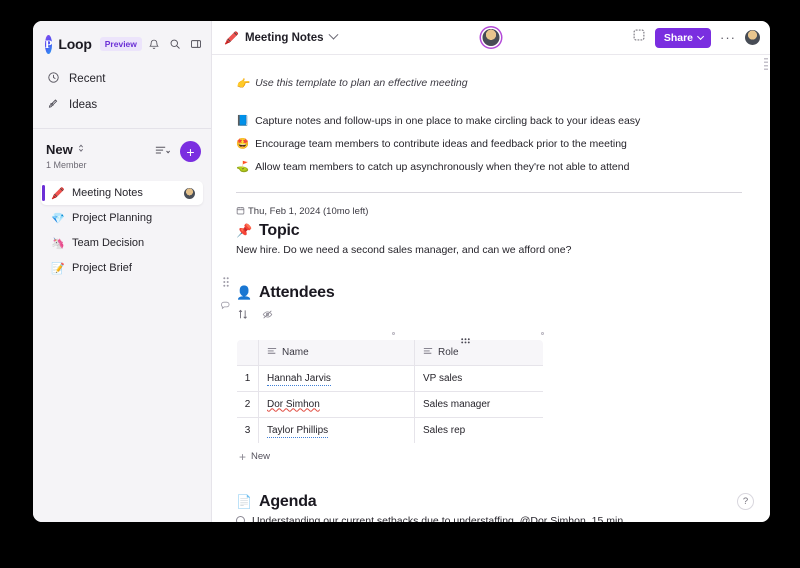 This screenshot has width=800, height=568. Describe the element at coordinates (678, 37) in the screenshot. I see `share-label: Share` at that location.